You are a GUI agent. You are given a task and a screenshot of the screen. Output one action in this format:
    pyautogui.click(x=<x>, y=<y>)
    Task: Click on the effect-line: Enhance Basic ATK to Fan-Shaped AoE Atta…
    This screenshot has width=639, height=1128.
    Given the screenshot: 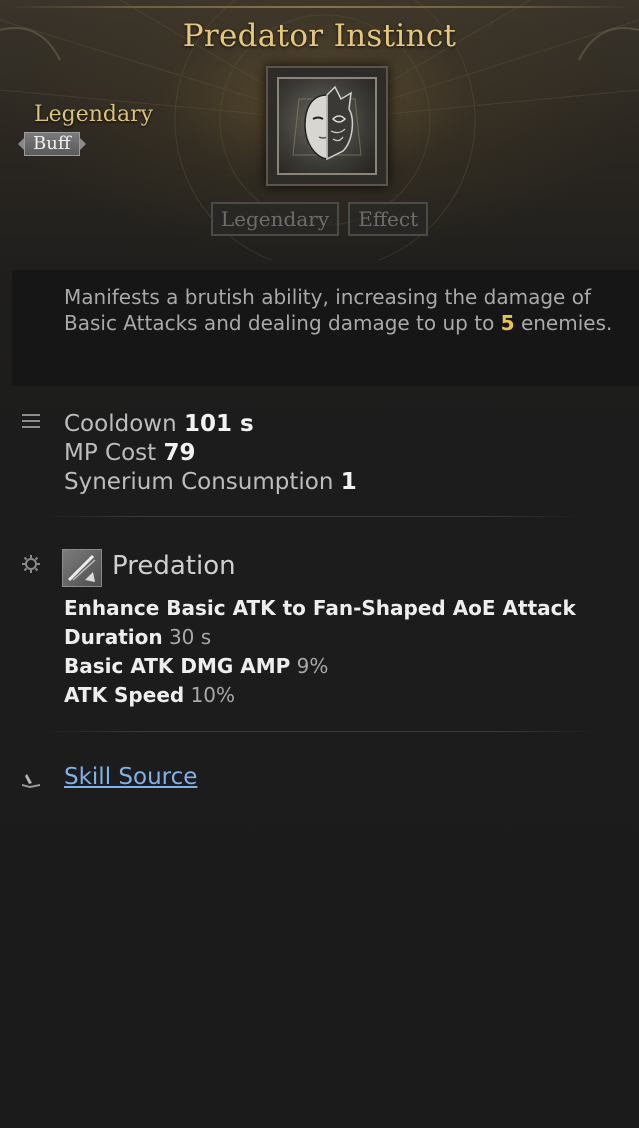 What is the action you would take?
    pyautogui.click(x=320, y=608)
    